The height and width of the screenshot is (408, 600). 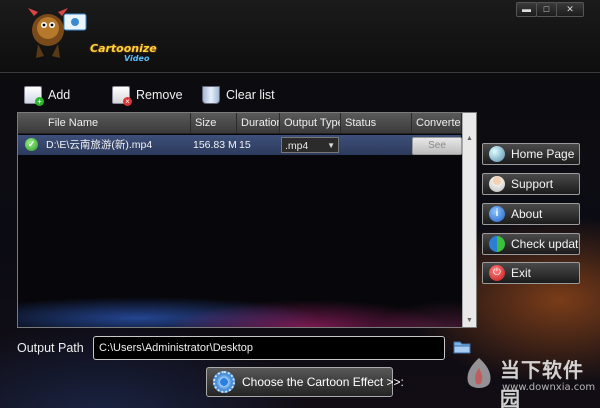 I want to click on logo-subtitle: Video, so click(x=137, y=58).